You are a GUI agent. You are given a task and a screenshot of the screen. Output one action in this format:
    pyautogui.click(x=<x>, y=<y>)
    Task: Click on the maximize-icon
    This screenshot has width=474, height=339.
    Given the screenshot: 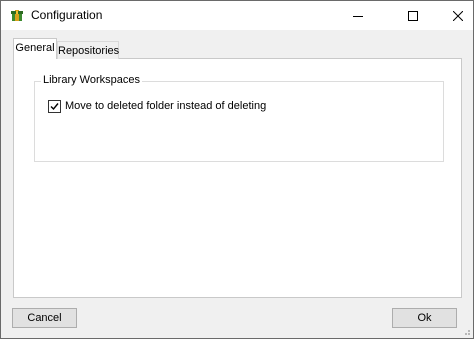 What is the action you would take?
    pyautogui.click(x=413, y=15)
    